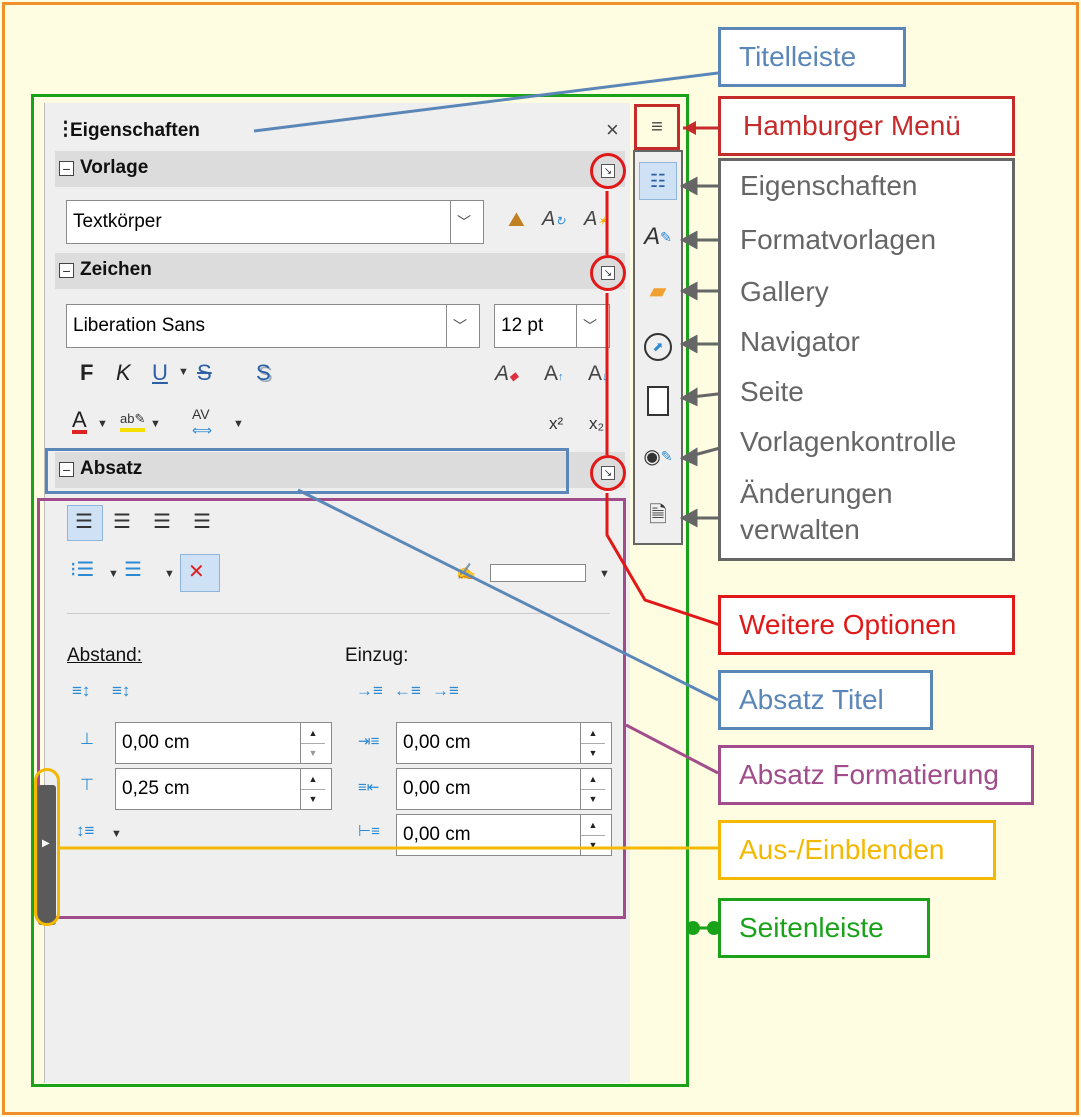  Describe the element at coordinates (848, 441) in the screenshot. I see `callout-vorlagenkontrolle: Vorlagenkontrolle` at that location.